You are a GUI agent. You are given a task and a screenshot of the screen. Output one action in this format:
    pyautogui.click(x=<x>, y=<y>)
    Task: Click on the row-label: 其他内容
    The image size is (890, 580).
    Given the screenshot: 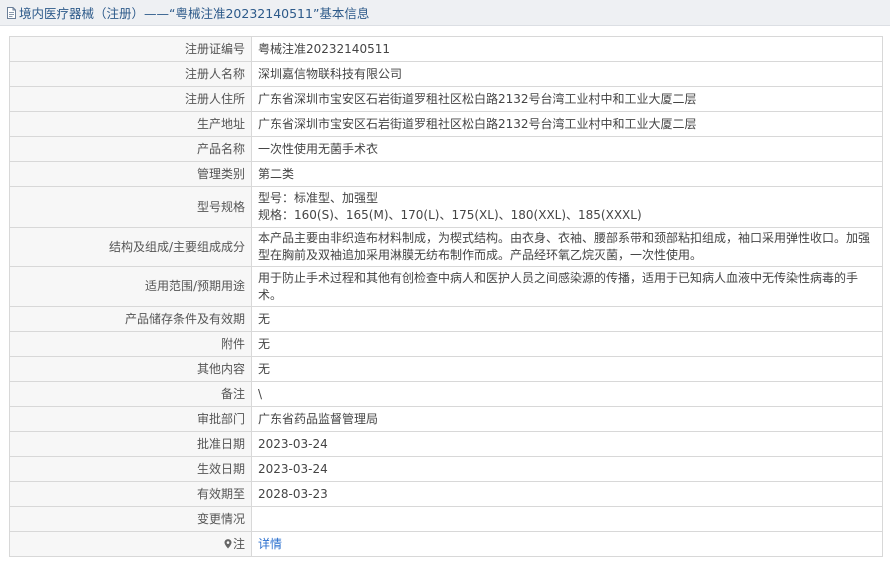 What is the action you would take?
    pyautogui.click(x=130, y=369)
    